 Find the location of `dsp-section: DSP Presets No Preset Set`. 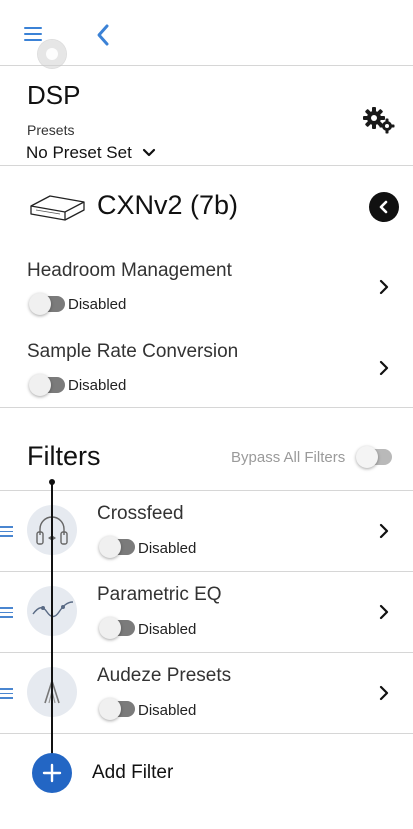

dsp-section: DSP Presets No Preset Set is located at coordinates (206, 116).